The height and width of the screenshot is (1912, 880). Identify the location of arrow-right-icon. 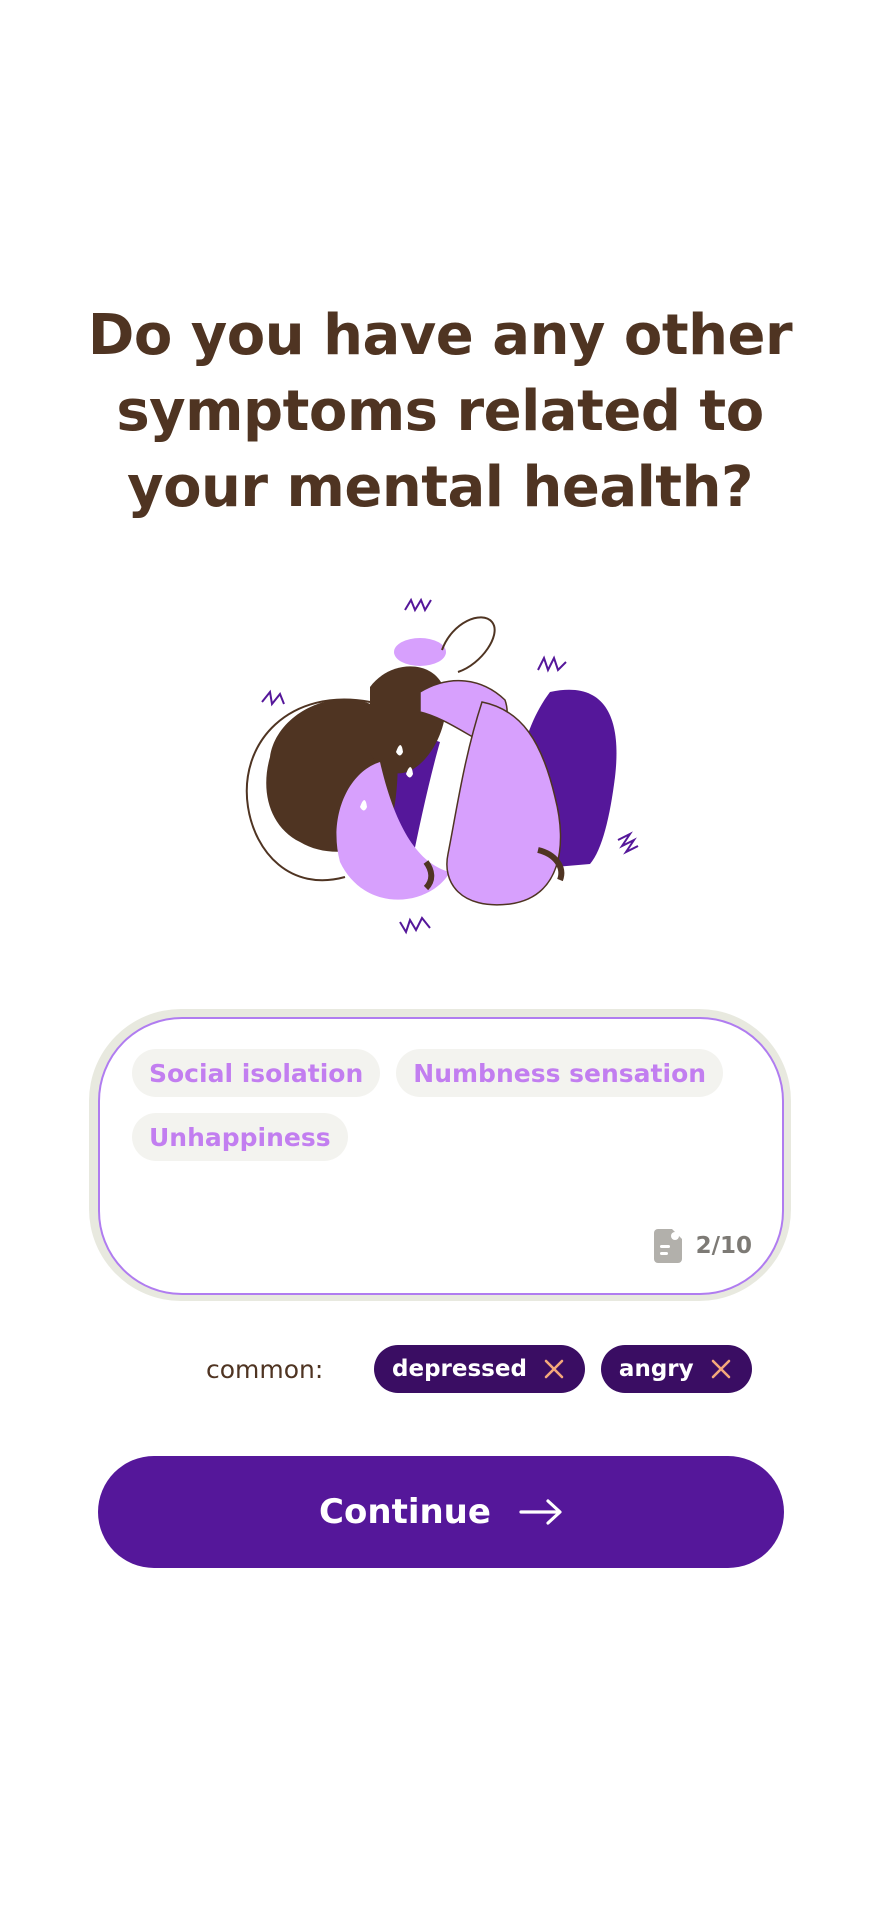
(540, 1512).